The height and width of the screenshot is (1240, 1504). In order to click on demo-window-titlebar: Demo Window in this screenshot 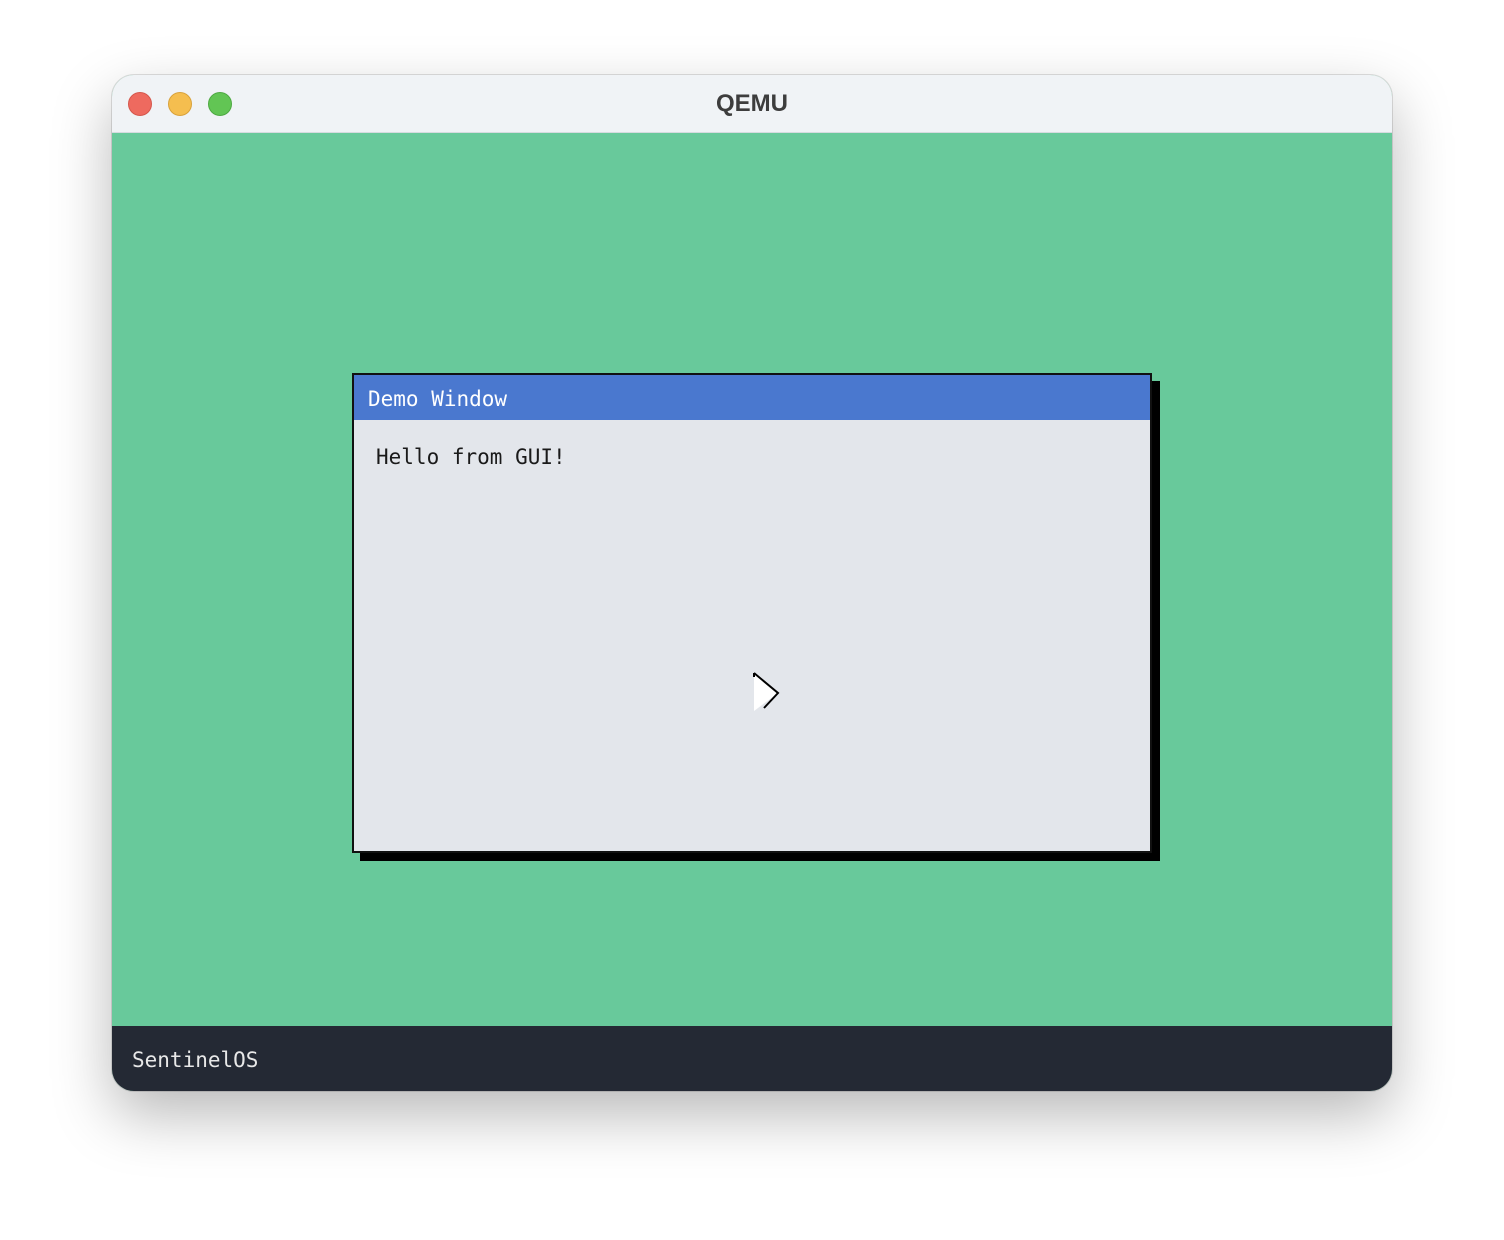, I will do `click(752, 397)`.